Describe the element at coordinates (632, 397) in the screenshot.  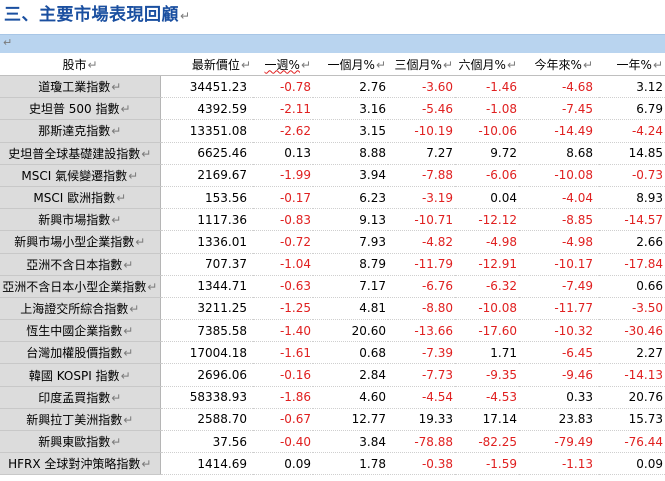
I see `return-cell: 20.76` at that location.